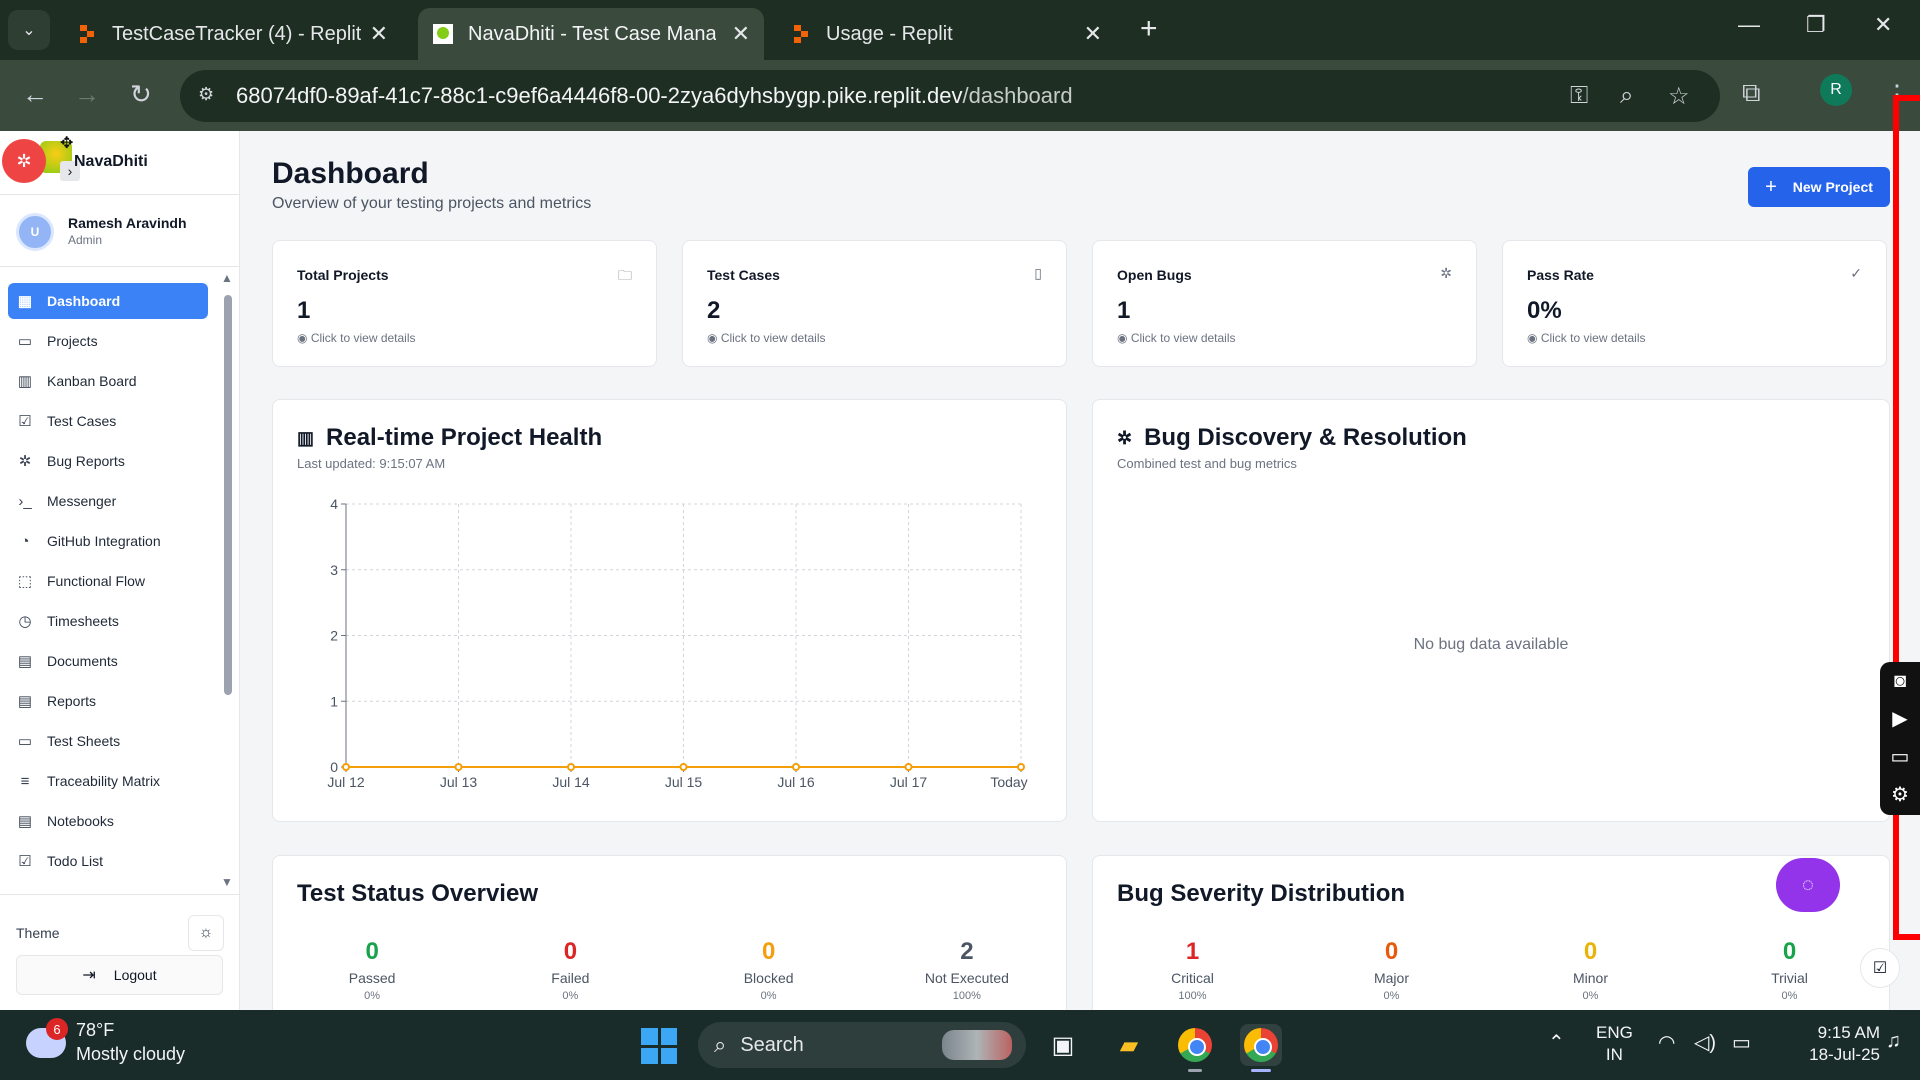 Image resolution: width=1920 pixels, height=1080 pixels. Describe the element at coordinates (108, 741) in the screenshot. I see `sidebar-item-test-sheets: ▭ Test Sheets` at that location.